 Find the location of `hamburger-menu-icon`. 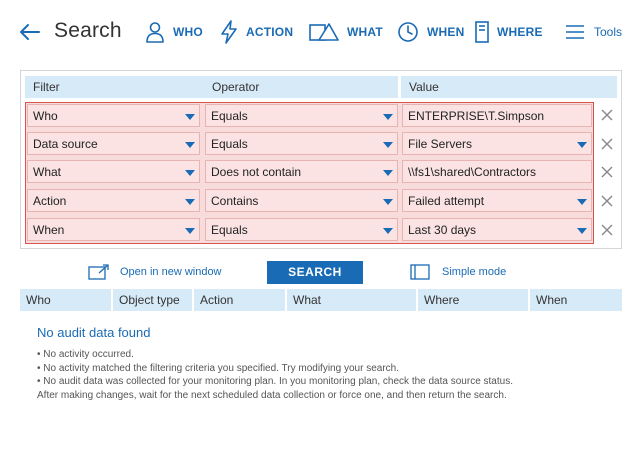

hamburger-menu-icon is located at coordinates (575, 32).